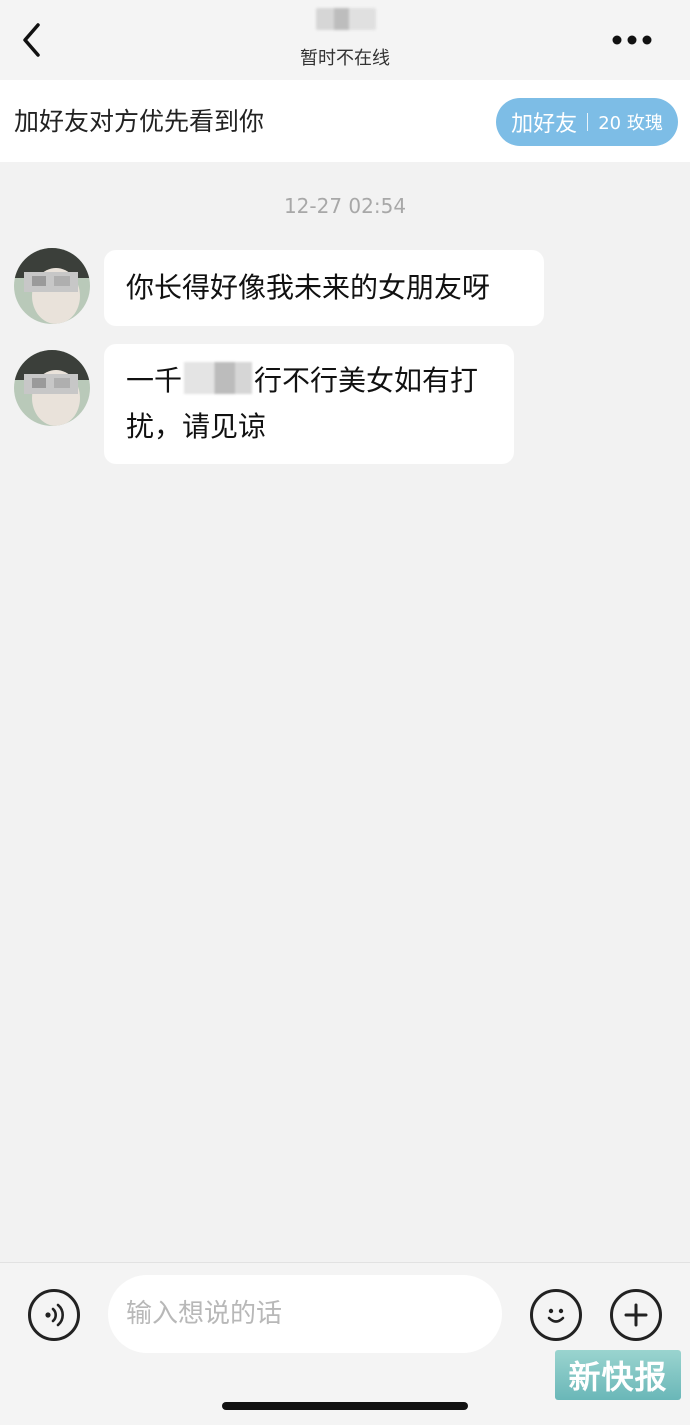 Image resolution: width=690 pixels, height=1425 pixels. Describe the element at coordinates (305, 1314) in the screenshot. I see `message-input` at that location.